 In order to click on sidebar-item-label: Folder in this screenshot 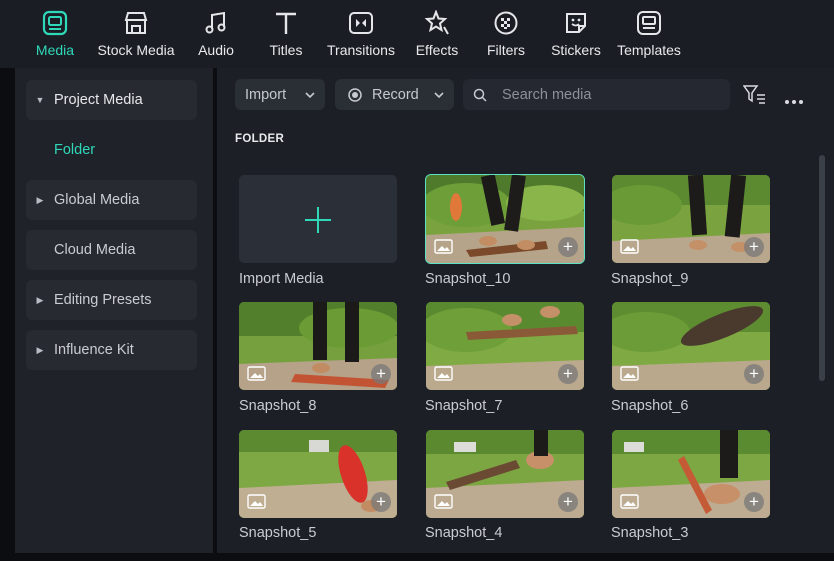, I will do `click(75, 150)`.